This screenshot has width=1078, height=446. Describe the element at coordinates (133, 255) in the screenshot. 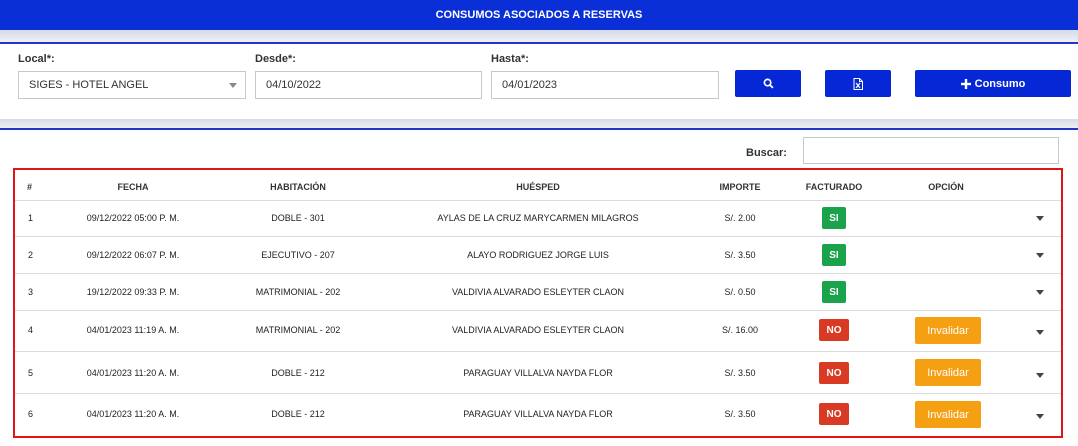

I see `row-fecha: 09/12/2022 06:07 P. M.` at that location.